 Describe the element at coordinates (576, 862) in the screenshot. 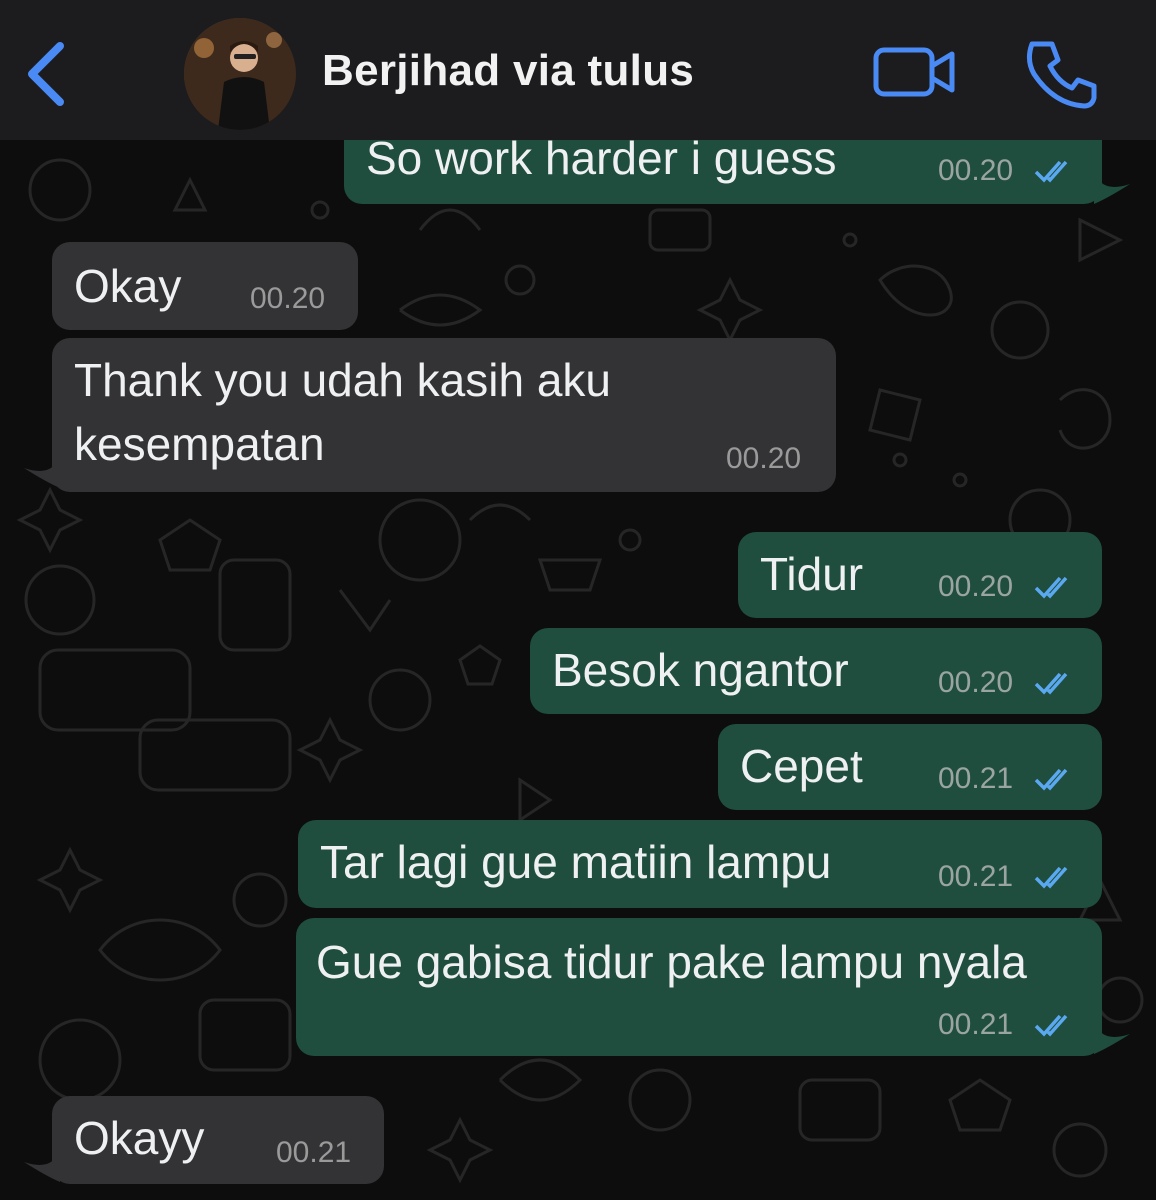

I see `message-text: Tar lagi gue matiin lampu` at that location.